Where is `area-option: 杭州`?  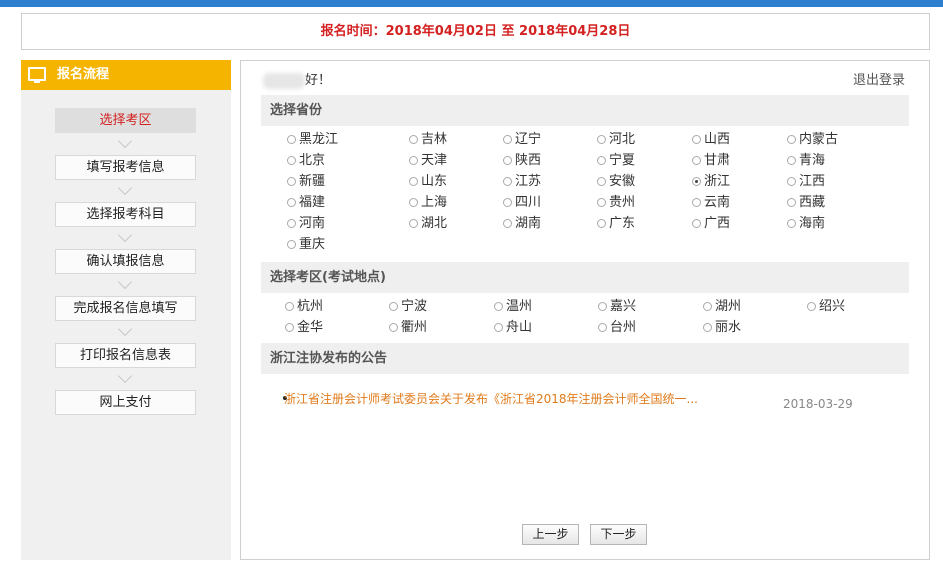 area-option: 杭州 is located at coordinates (304, 307).